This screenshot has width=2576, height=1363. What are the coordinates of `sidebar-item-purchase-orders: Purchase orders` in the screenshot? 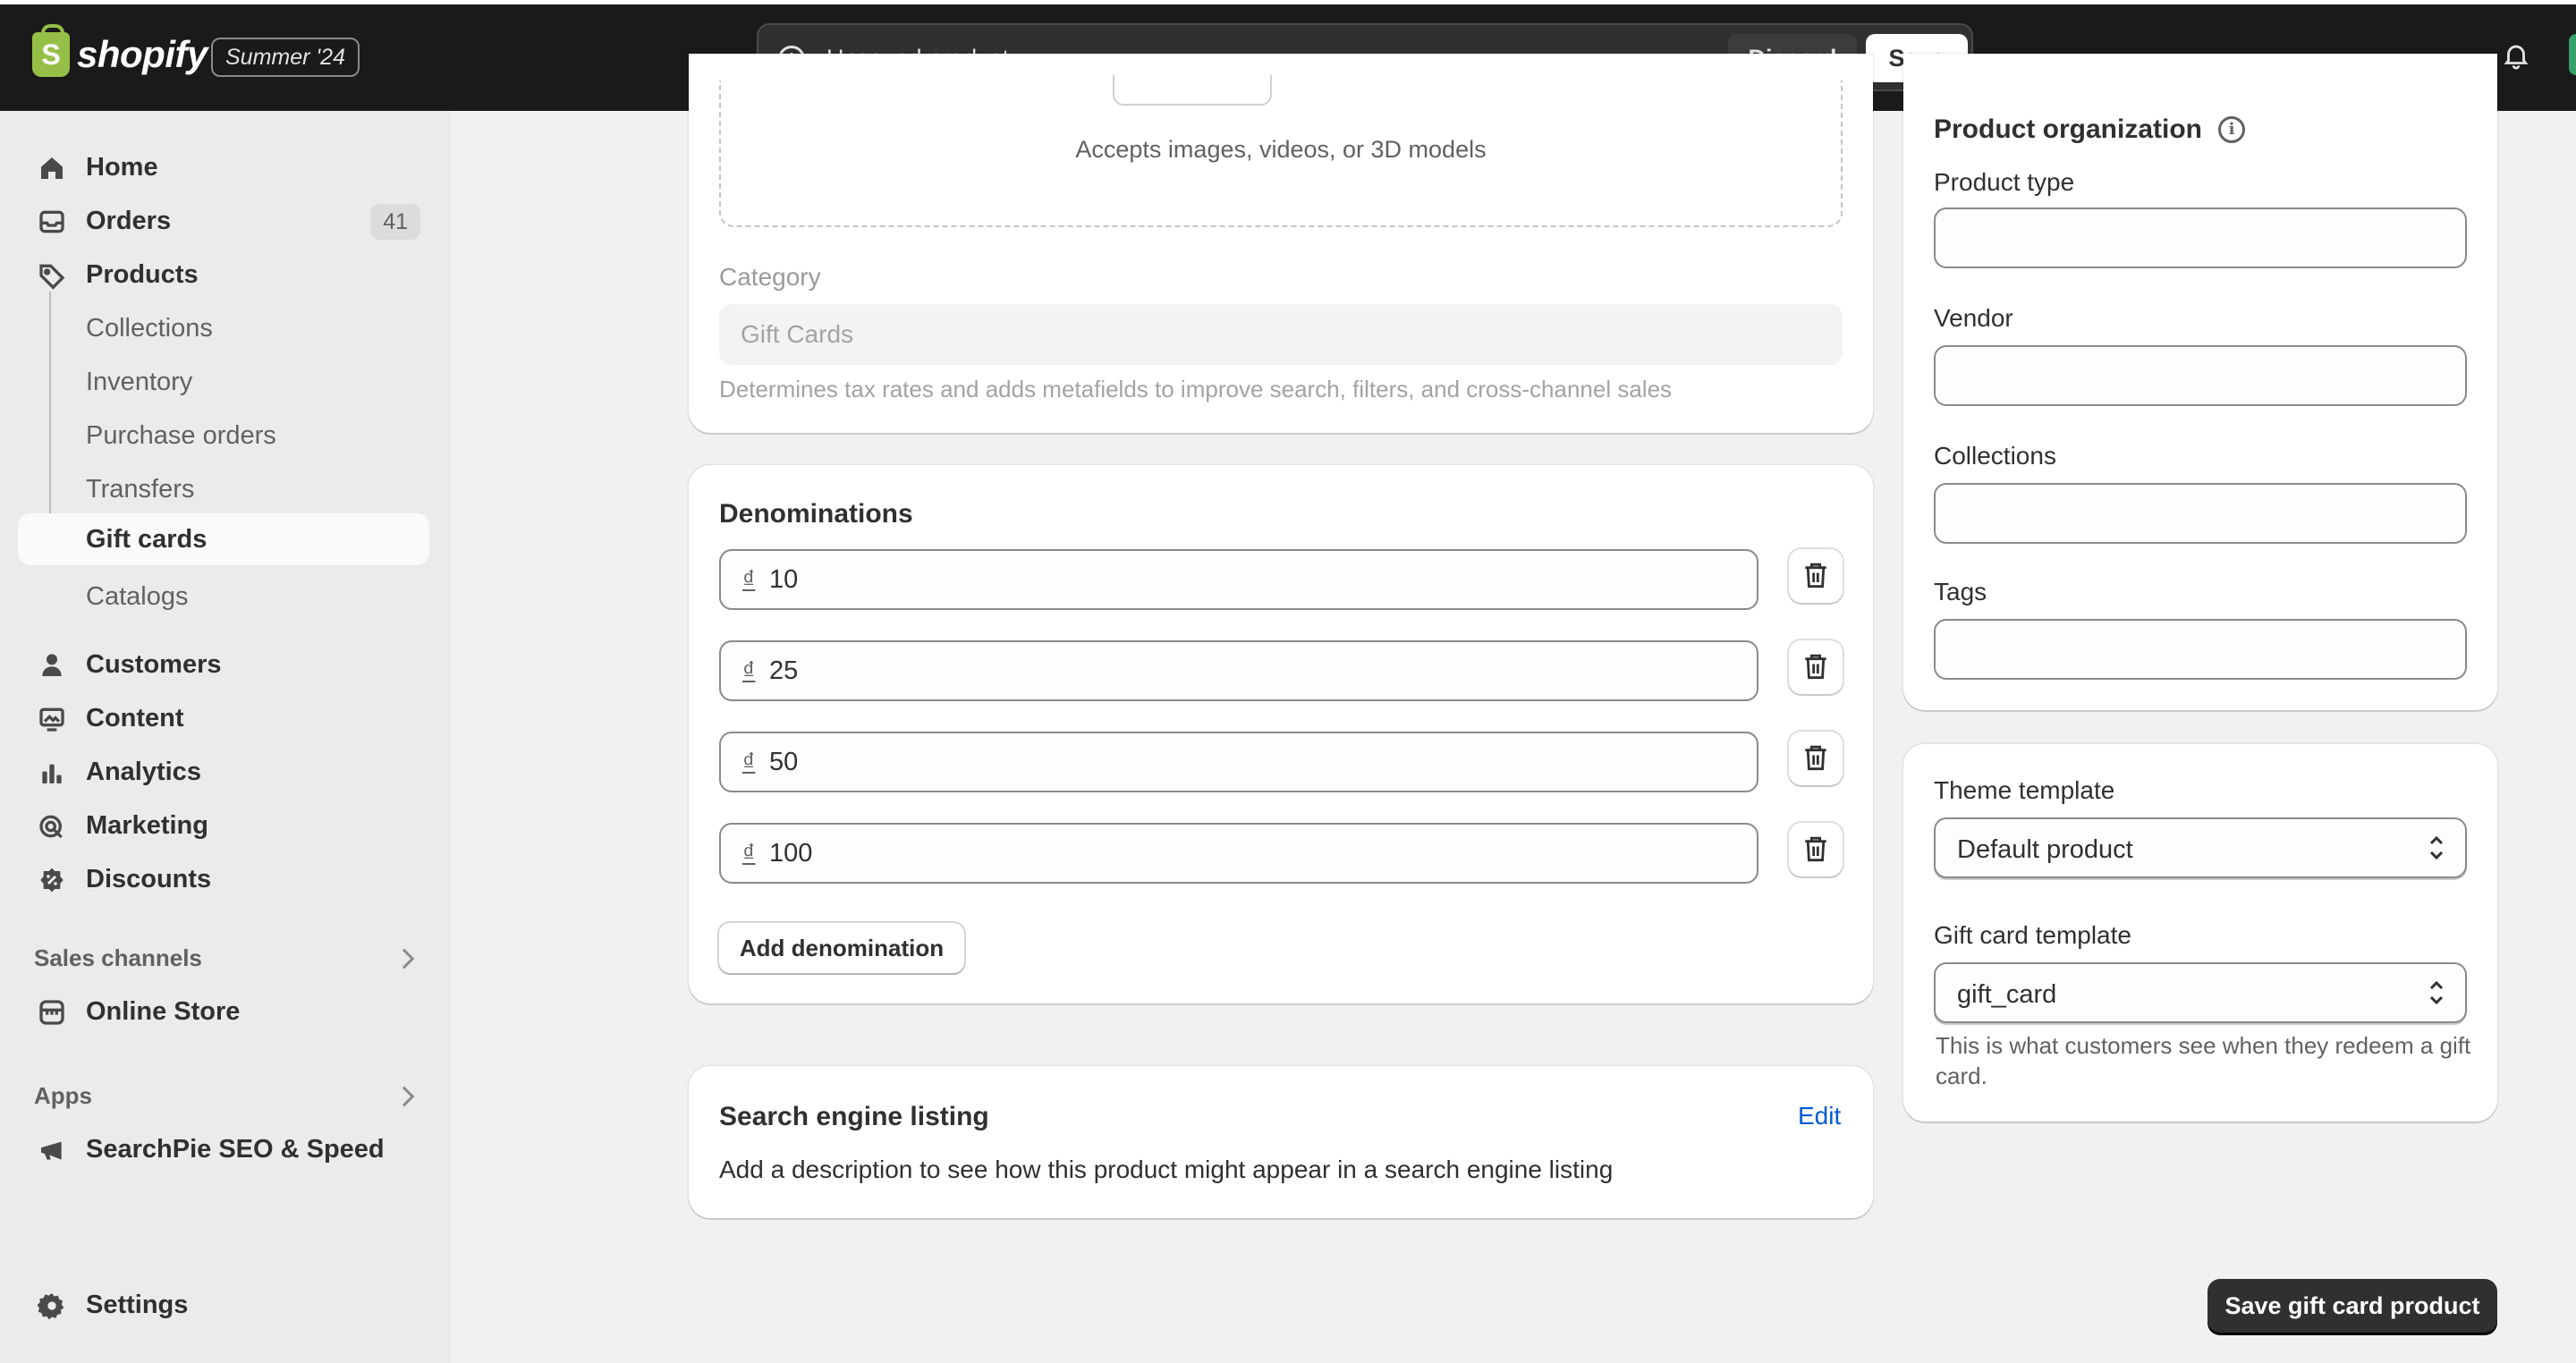 It's located at (223, 436).